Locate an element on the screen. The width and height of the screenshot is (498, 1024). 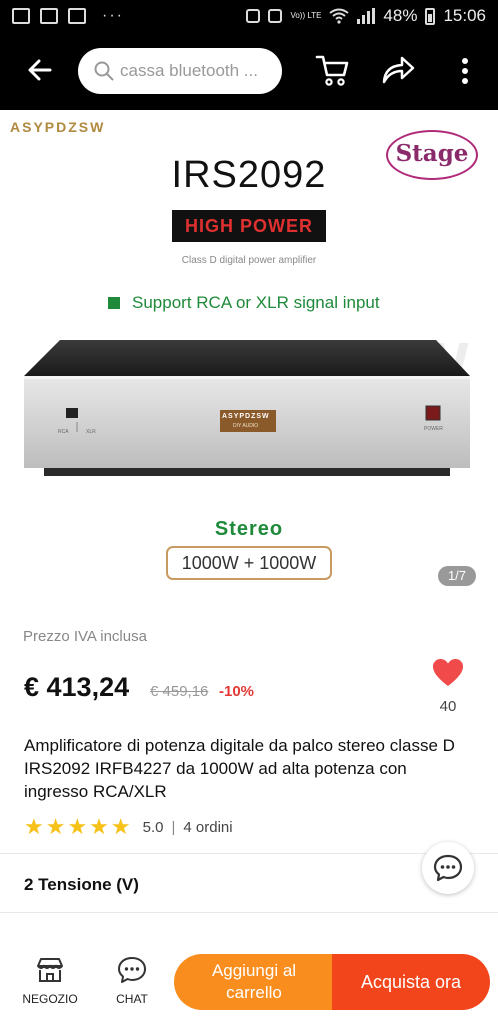
status-notifications: ··· is located at coordinates (68, 16).